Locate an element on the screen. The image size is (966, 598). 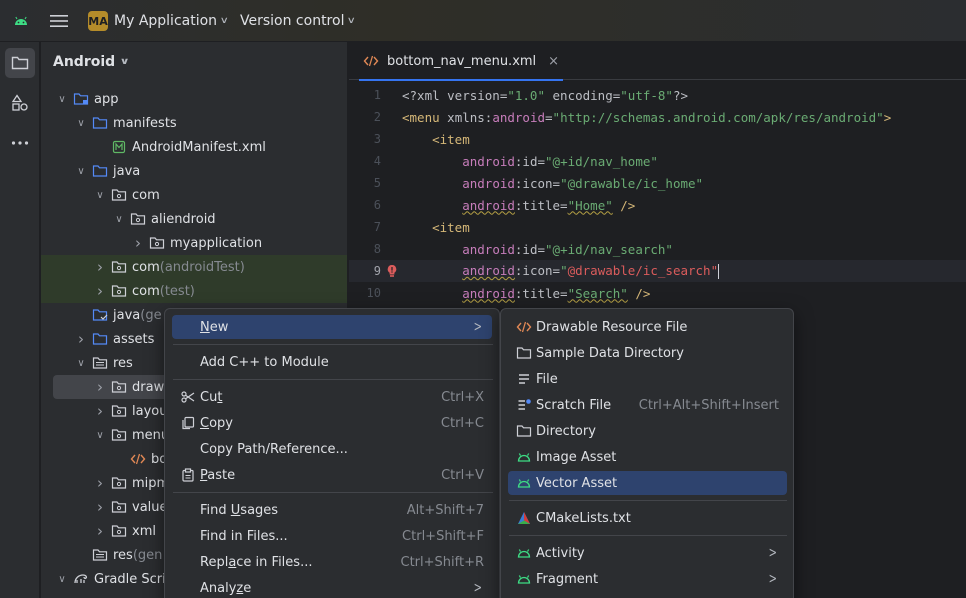
submenu-item-drawable-resource-file: Drawable Resource File is located at coordinates (647, 327).